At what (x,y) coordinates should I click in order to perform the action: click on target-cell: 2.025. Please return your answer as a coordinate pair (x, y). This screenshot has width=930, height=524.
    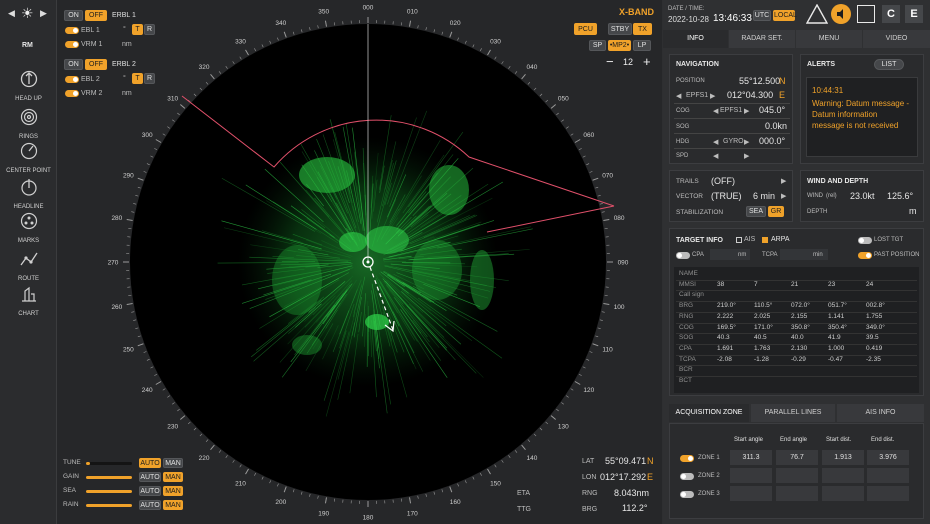
    Looking at the image, I should click on (762, 316).